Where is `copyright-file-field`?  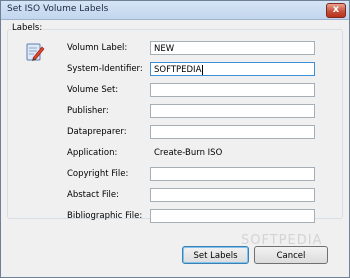 copyright-file-field is located at coordinates (232, 174).